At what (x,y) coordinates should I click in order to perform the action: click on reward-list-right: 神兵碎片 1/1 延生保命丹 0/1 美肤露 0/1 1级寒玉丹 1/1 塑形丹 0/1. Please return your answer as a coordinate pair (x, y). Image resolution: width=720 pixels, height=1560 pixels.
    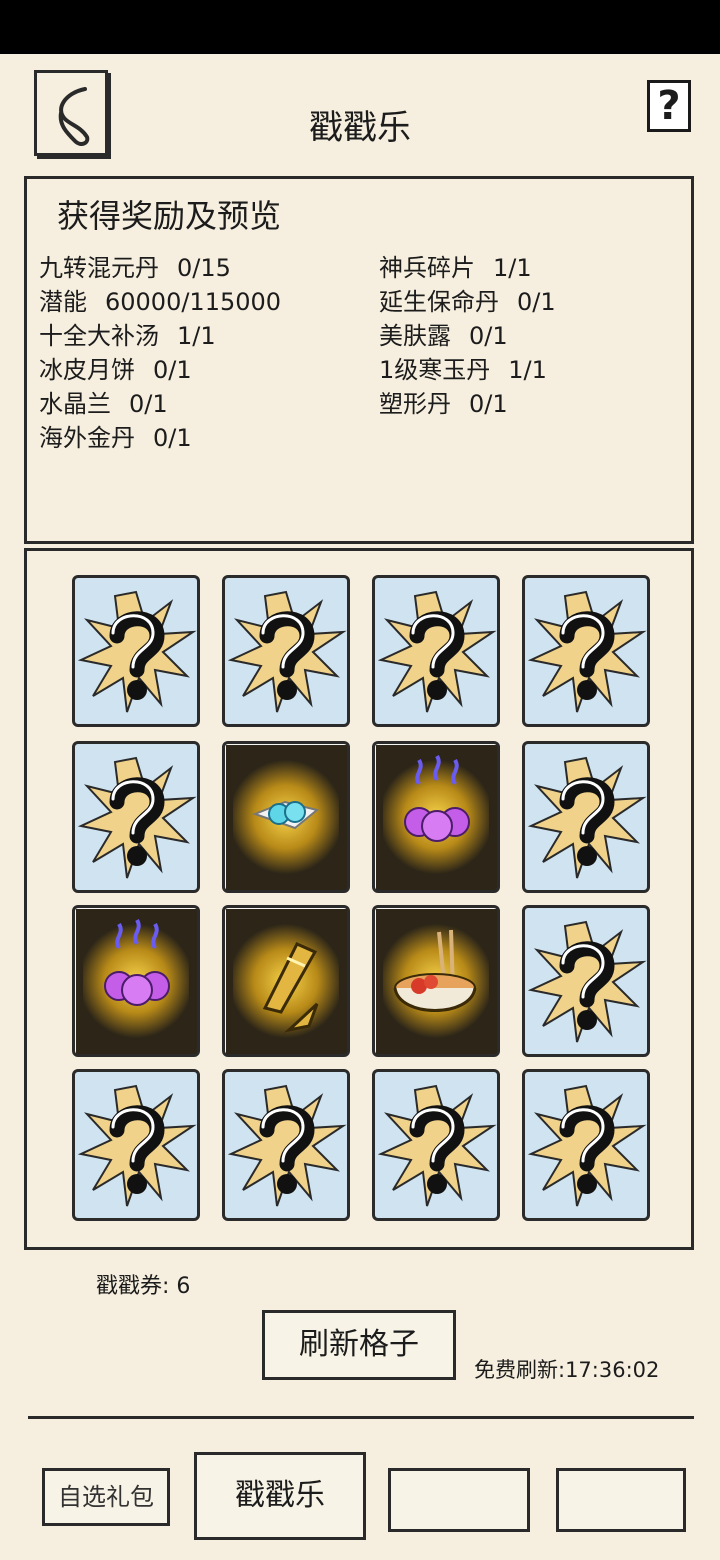
    Looking at the image, I should click on (467, 336).